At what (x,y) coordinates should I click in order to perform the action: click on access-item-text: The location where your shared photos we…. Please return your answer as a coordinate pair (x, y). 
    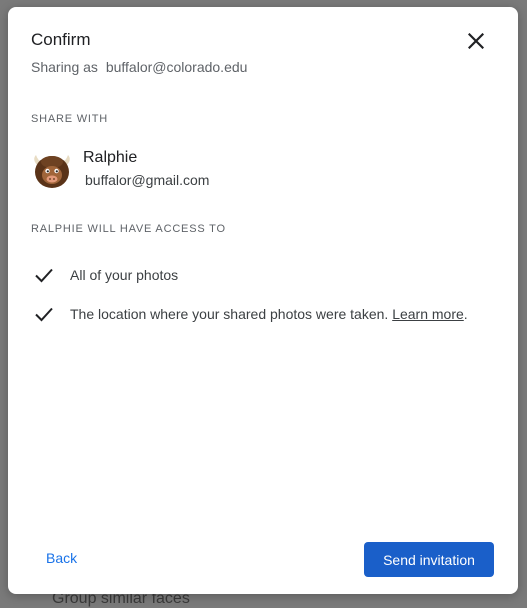
    Looking at the image, I should click on (269, 314).